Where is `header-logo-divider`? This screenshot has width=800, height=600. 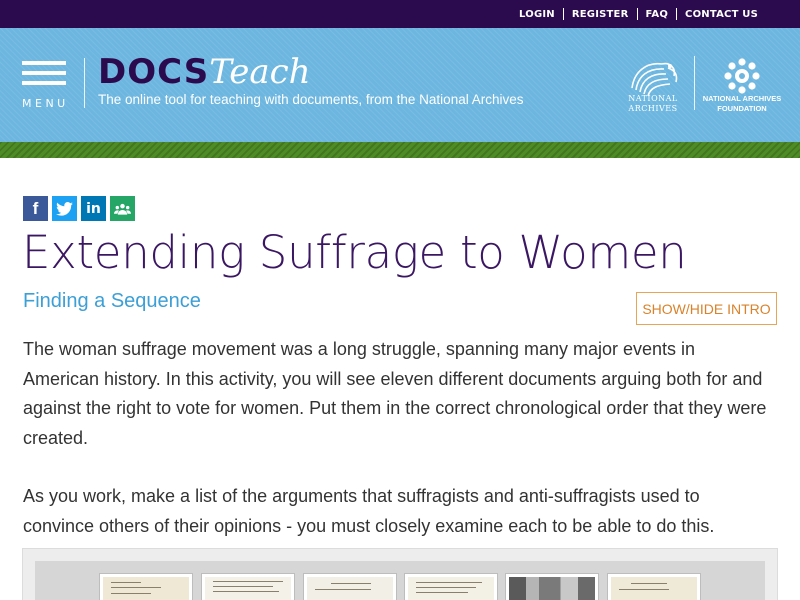 header-logo-divider is located at coordinates (694, 83).